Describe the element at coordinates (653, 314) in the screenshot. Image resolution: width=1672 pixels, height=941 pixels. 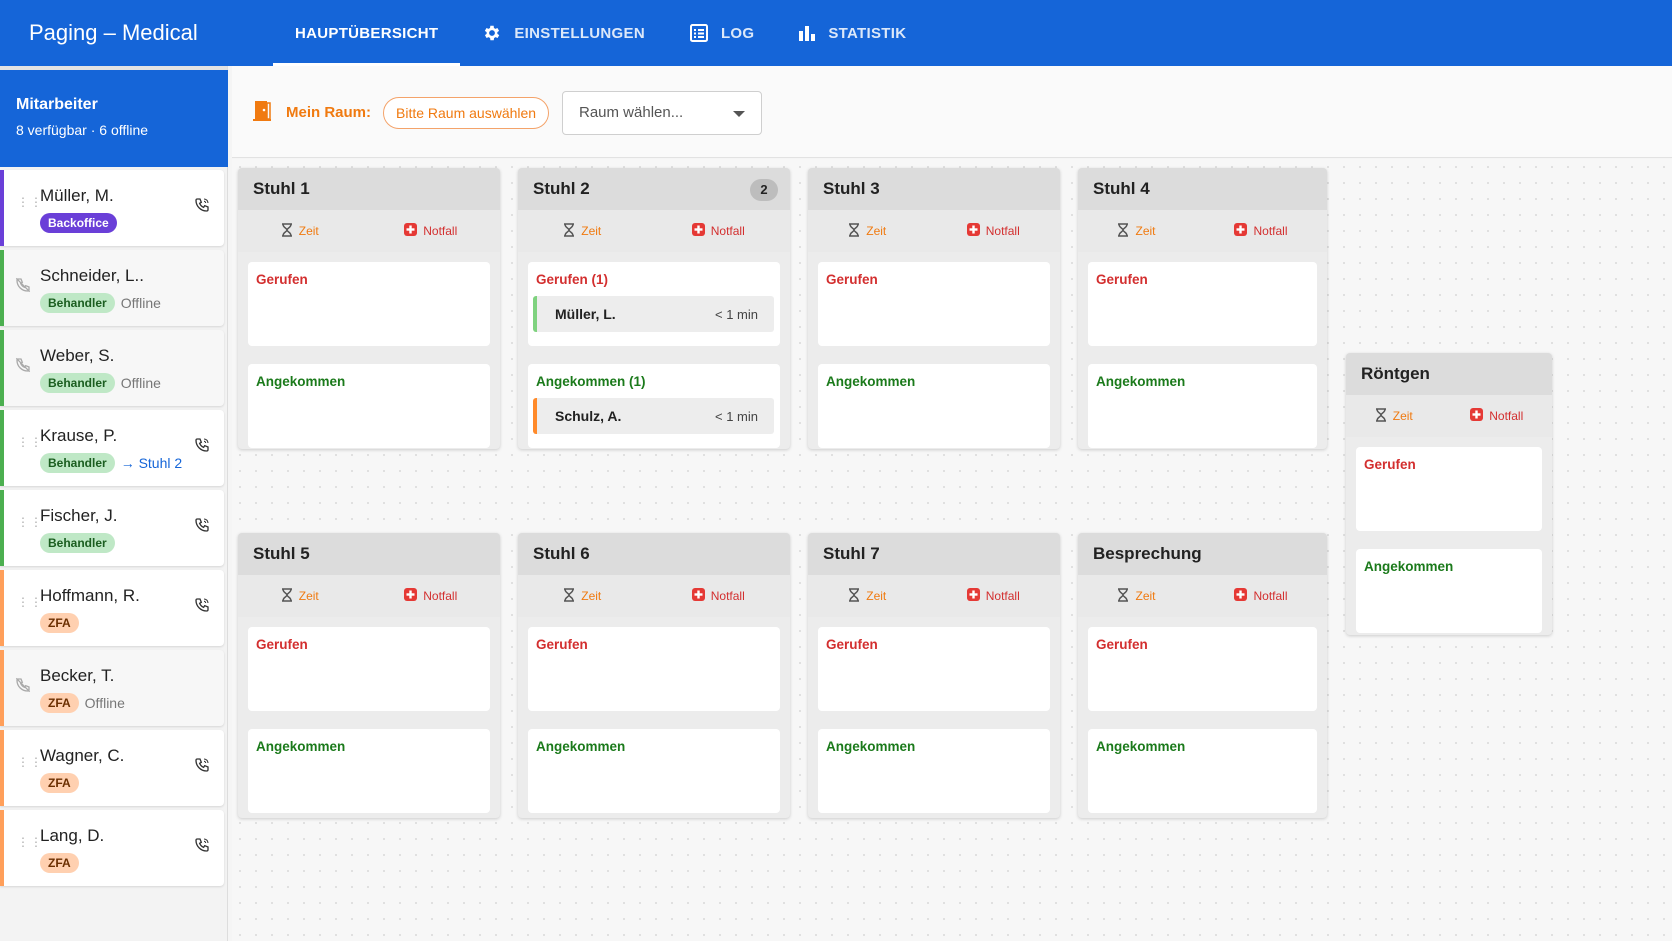
I see `called-entry: Müller, L. < 1 min` at that location.